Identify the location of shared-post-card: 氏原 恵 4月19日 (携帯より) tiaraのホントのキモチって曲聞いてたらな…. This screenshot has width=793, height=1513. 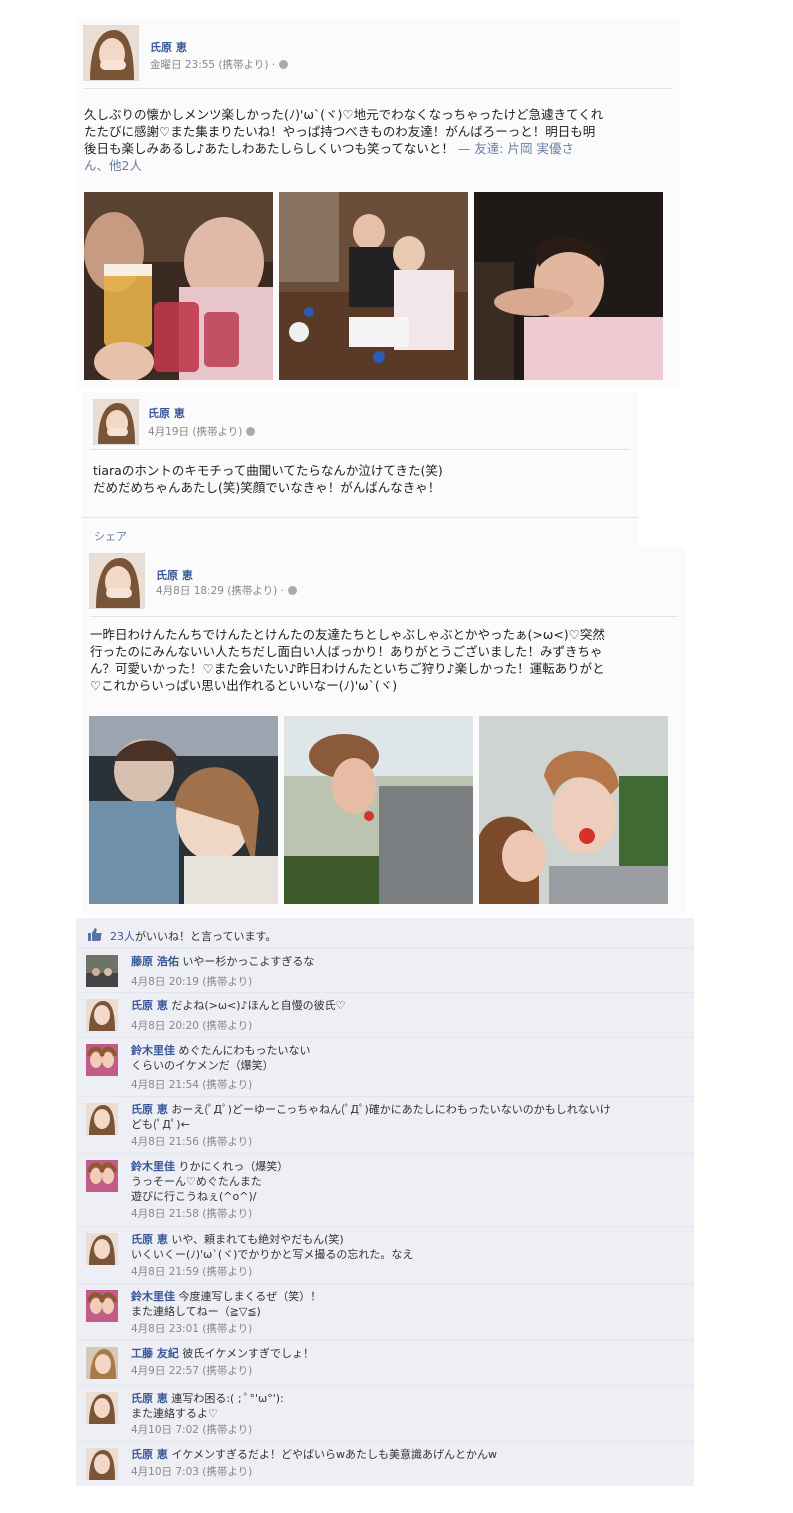
(360, 471).